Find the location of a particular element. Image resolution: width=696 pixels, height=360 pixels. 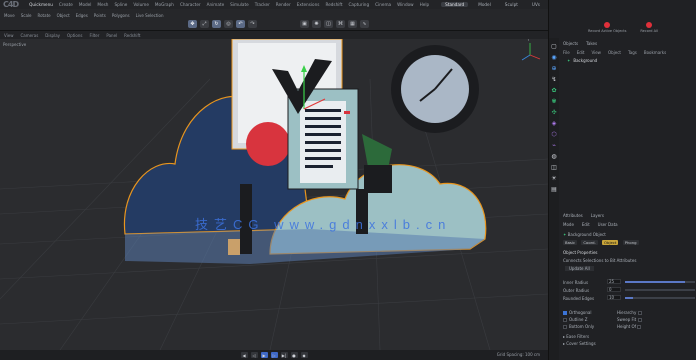

tab-takes: Takes is located at coordinates (591, 43).